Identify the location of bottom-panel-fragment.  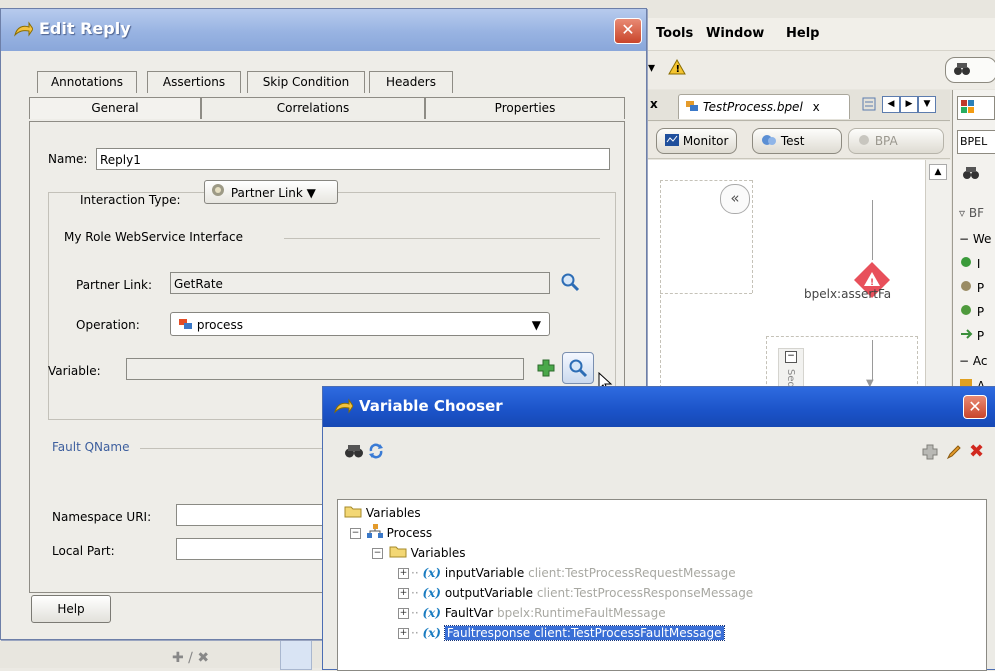
(296, 655).